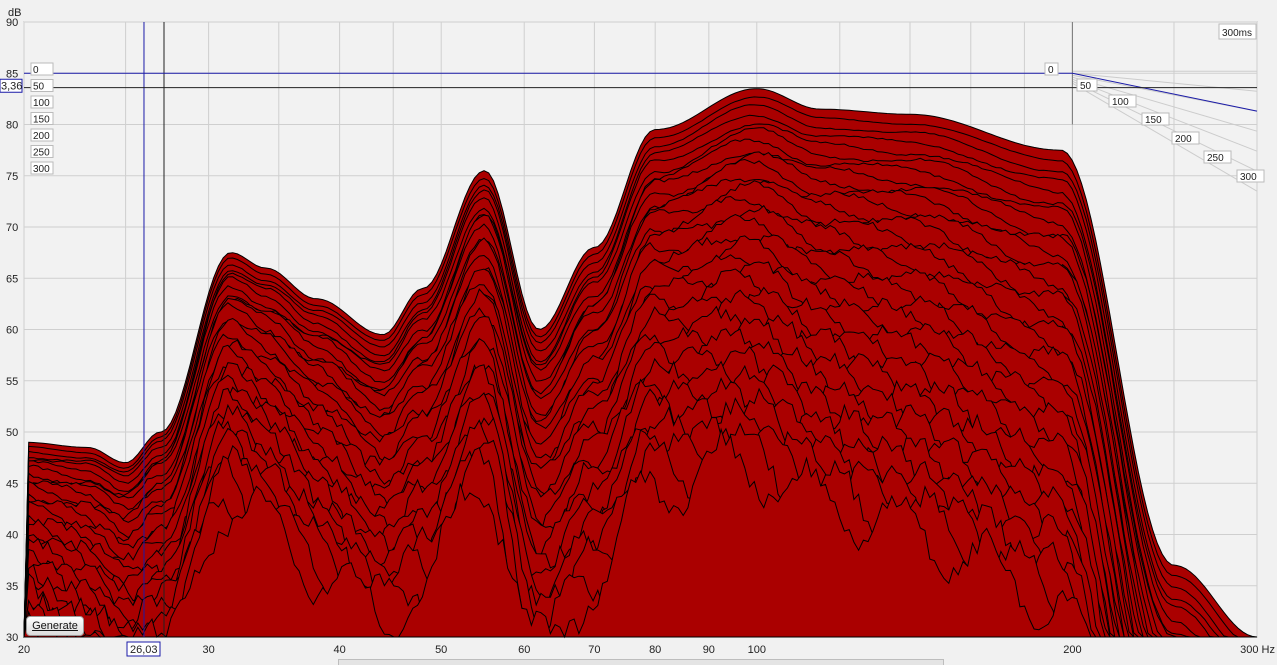 Image resolution: width=1277 pixels, height=665 pixels. I want to click on time-tick-label-left: 0, so click(36, 70).